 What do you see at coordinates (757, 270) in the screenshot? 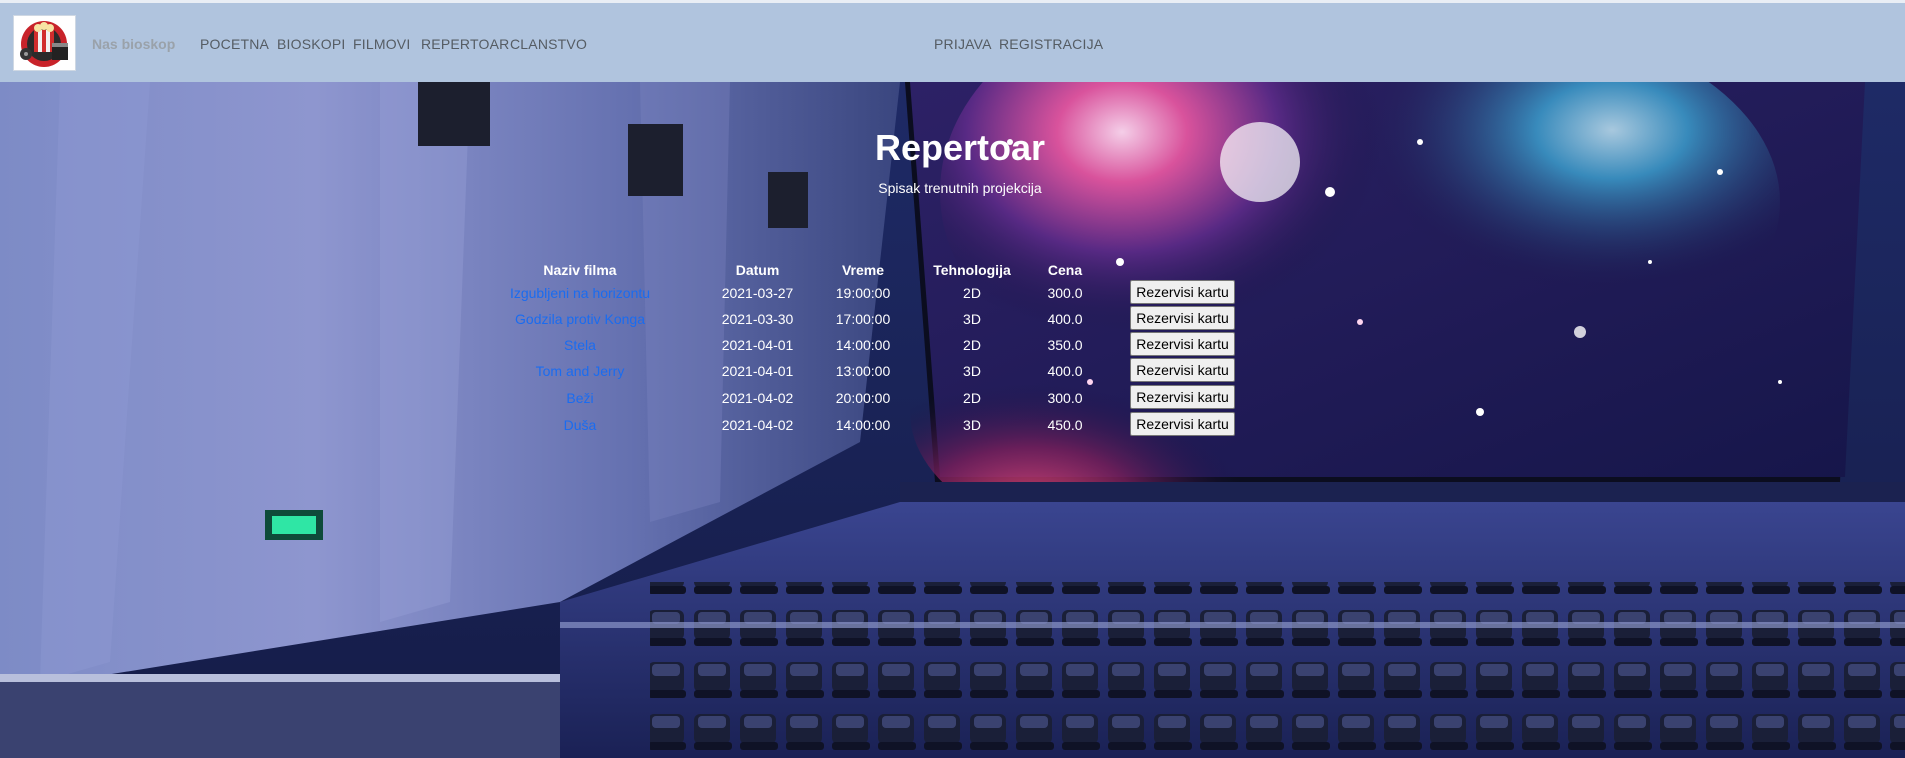
I see `column-header-datum: Datum` at bounding box center [757, 270].